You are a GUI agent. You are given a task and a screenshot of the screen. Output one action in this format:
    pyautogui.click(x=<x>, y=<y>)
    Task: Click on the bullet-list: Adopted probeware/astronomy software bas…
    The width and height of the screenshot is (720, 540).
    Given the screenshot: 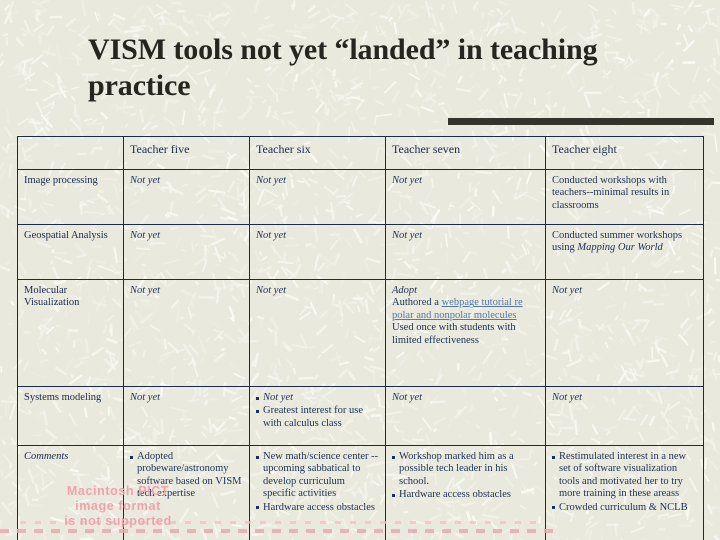 What is the action you would take?
    pyautogui.click(x=186, y=476)
    